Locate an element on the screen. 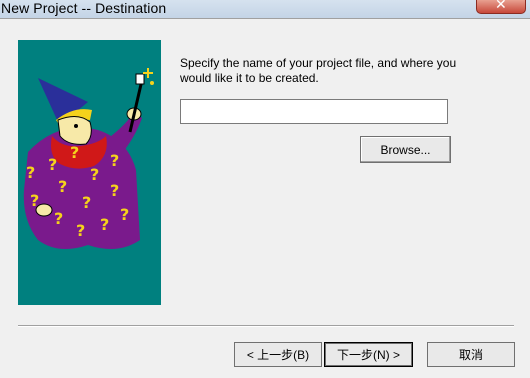 The image size is (530, 378). wizard-illustration: ? ? ? ? ? ? ? ? ? ? ? ? ? is located at coordinates (88, 158).